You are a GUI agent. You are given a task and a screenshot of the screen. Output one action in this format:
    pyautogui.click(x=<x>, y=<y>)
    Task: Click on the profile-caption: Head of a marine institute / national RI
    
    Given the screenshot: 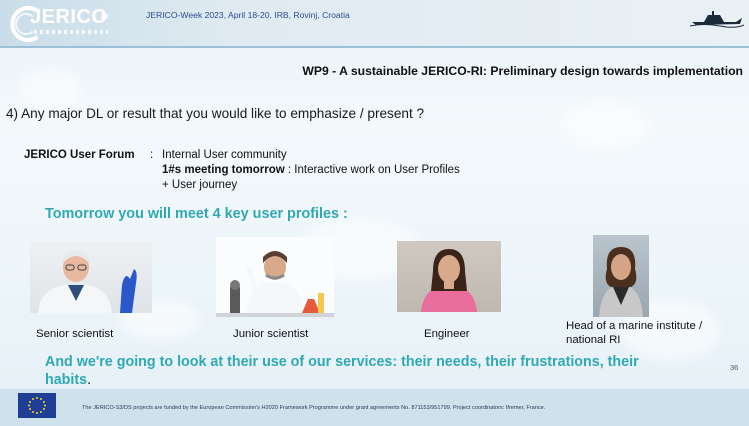 What is the action you would take?
    pyautogui.click(x=634, y=333)
    